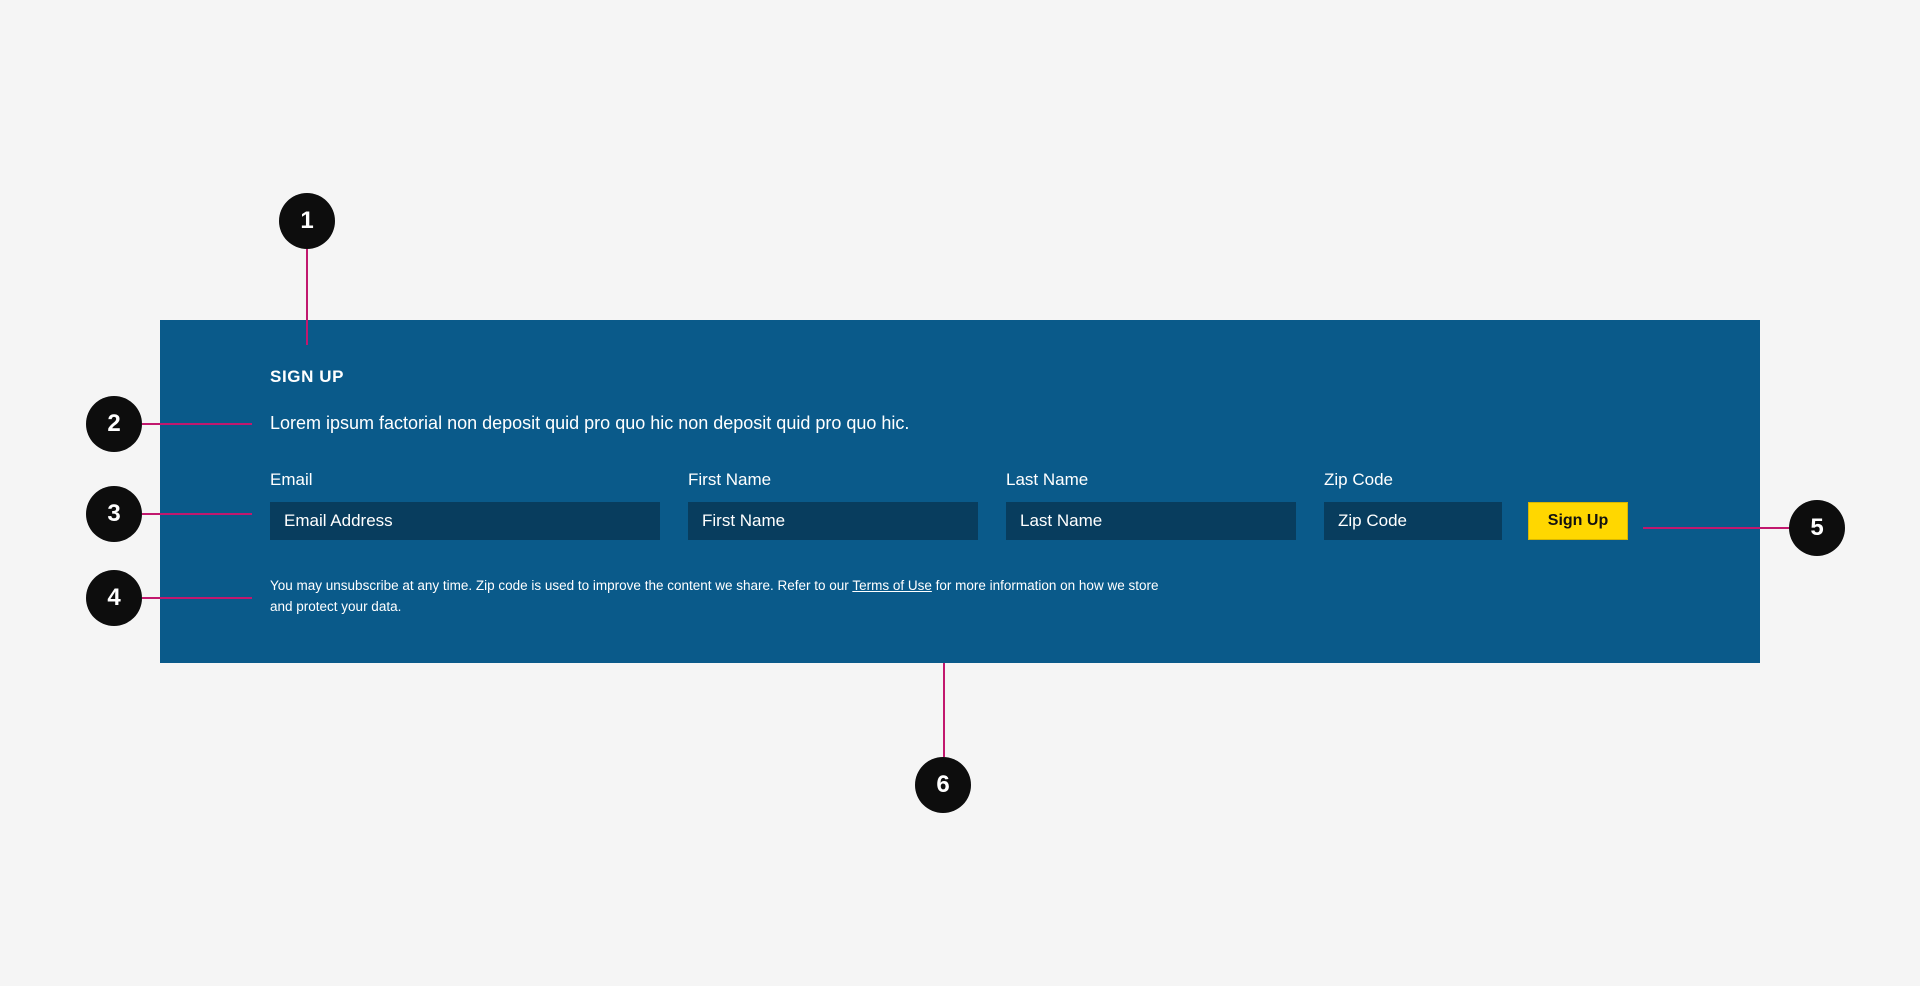 This screenshot has width=1920, height=986. I want to click on field-label-zip-code: Zip Code, so click(1358, 479).